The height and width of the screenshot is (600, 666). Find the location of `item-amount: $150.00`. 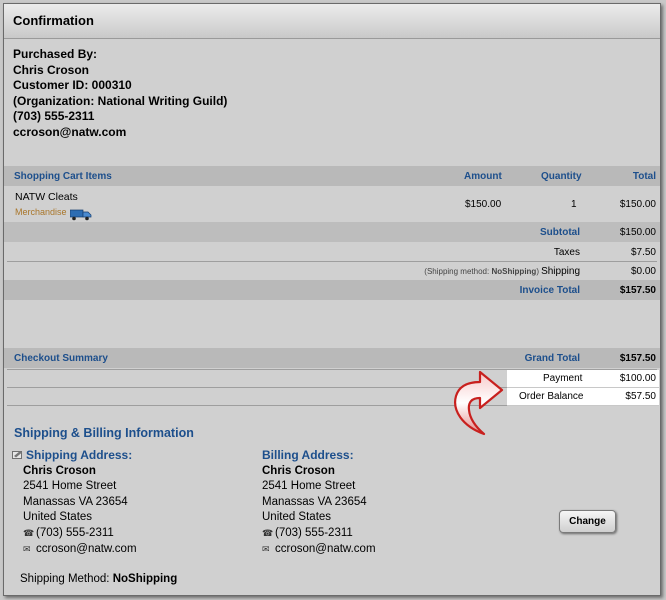

item-amount: $150.00 is located at coordinates (483, 204).